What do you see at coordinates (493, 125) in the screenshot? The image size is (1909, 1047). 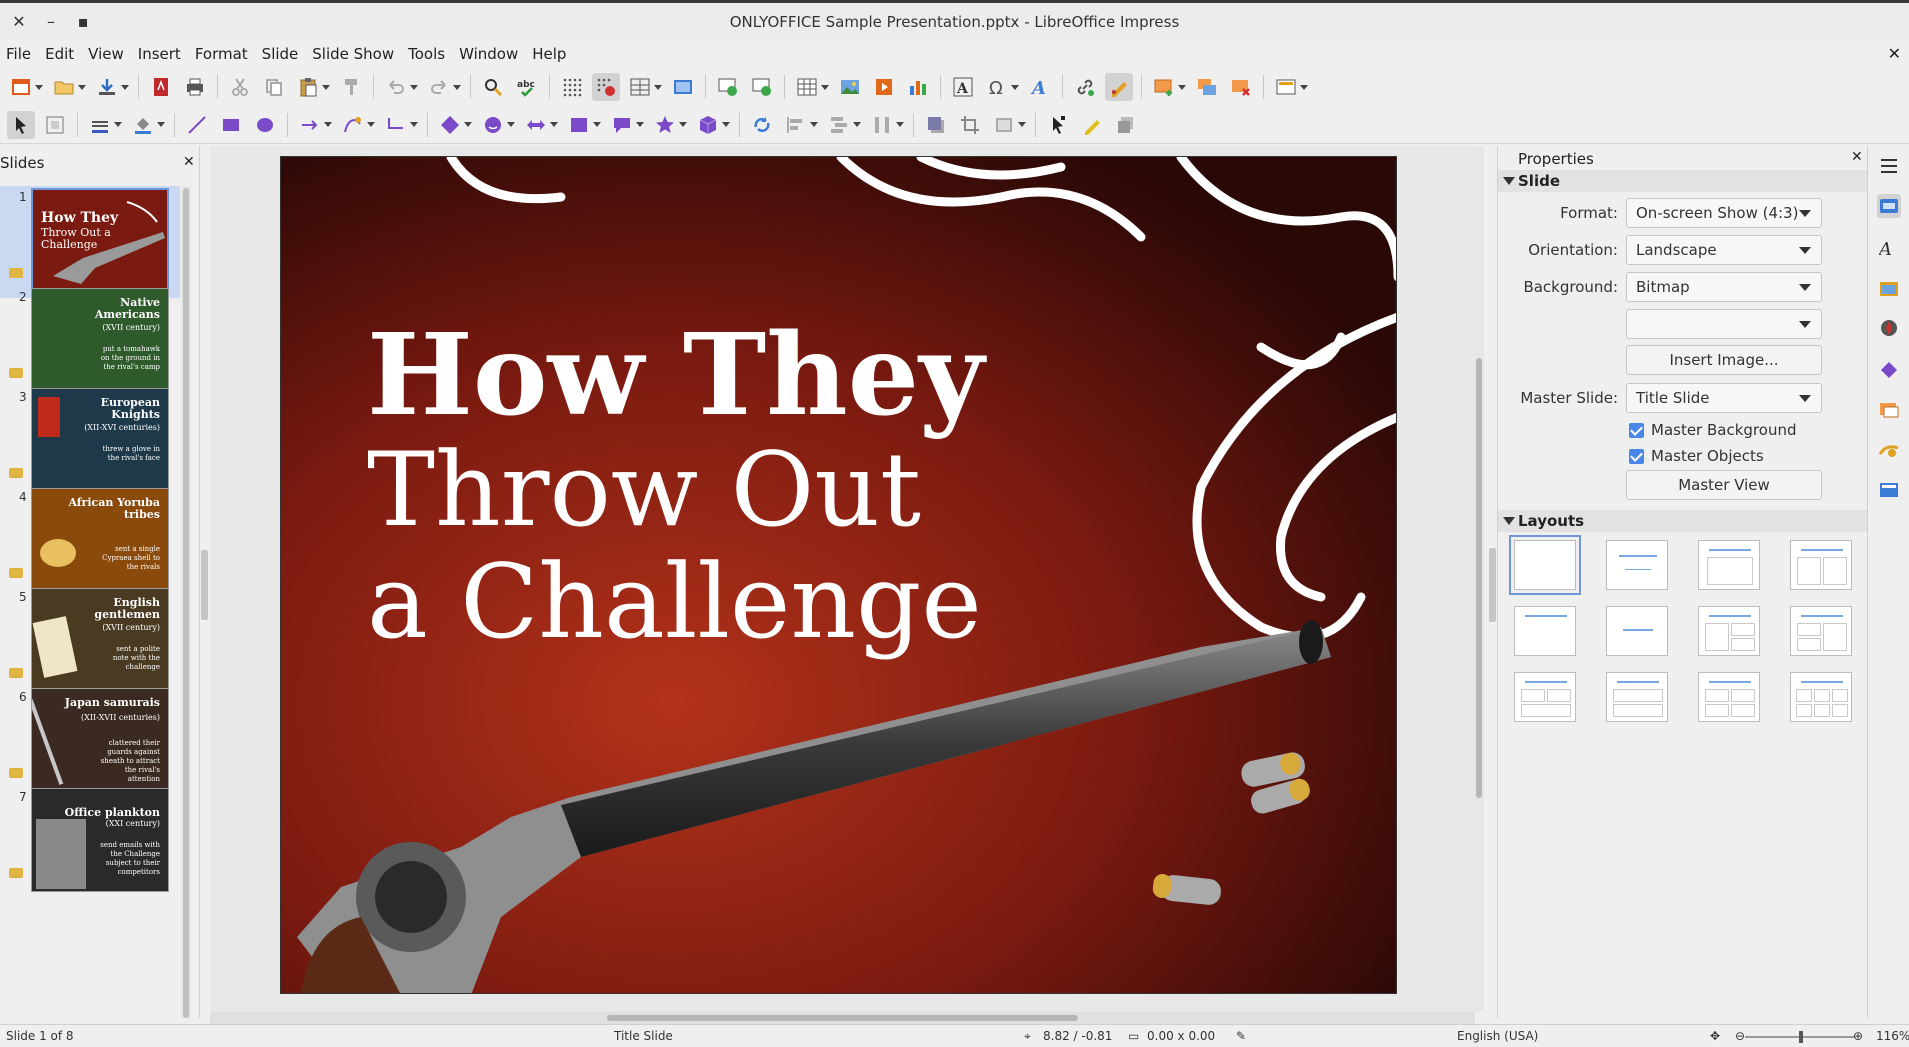 I see `symbol-shapes-icon` at bounding box center [493, 125].